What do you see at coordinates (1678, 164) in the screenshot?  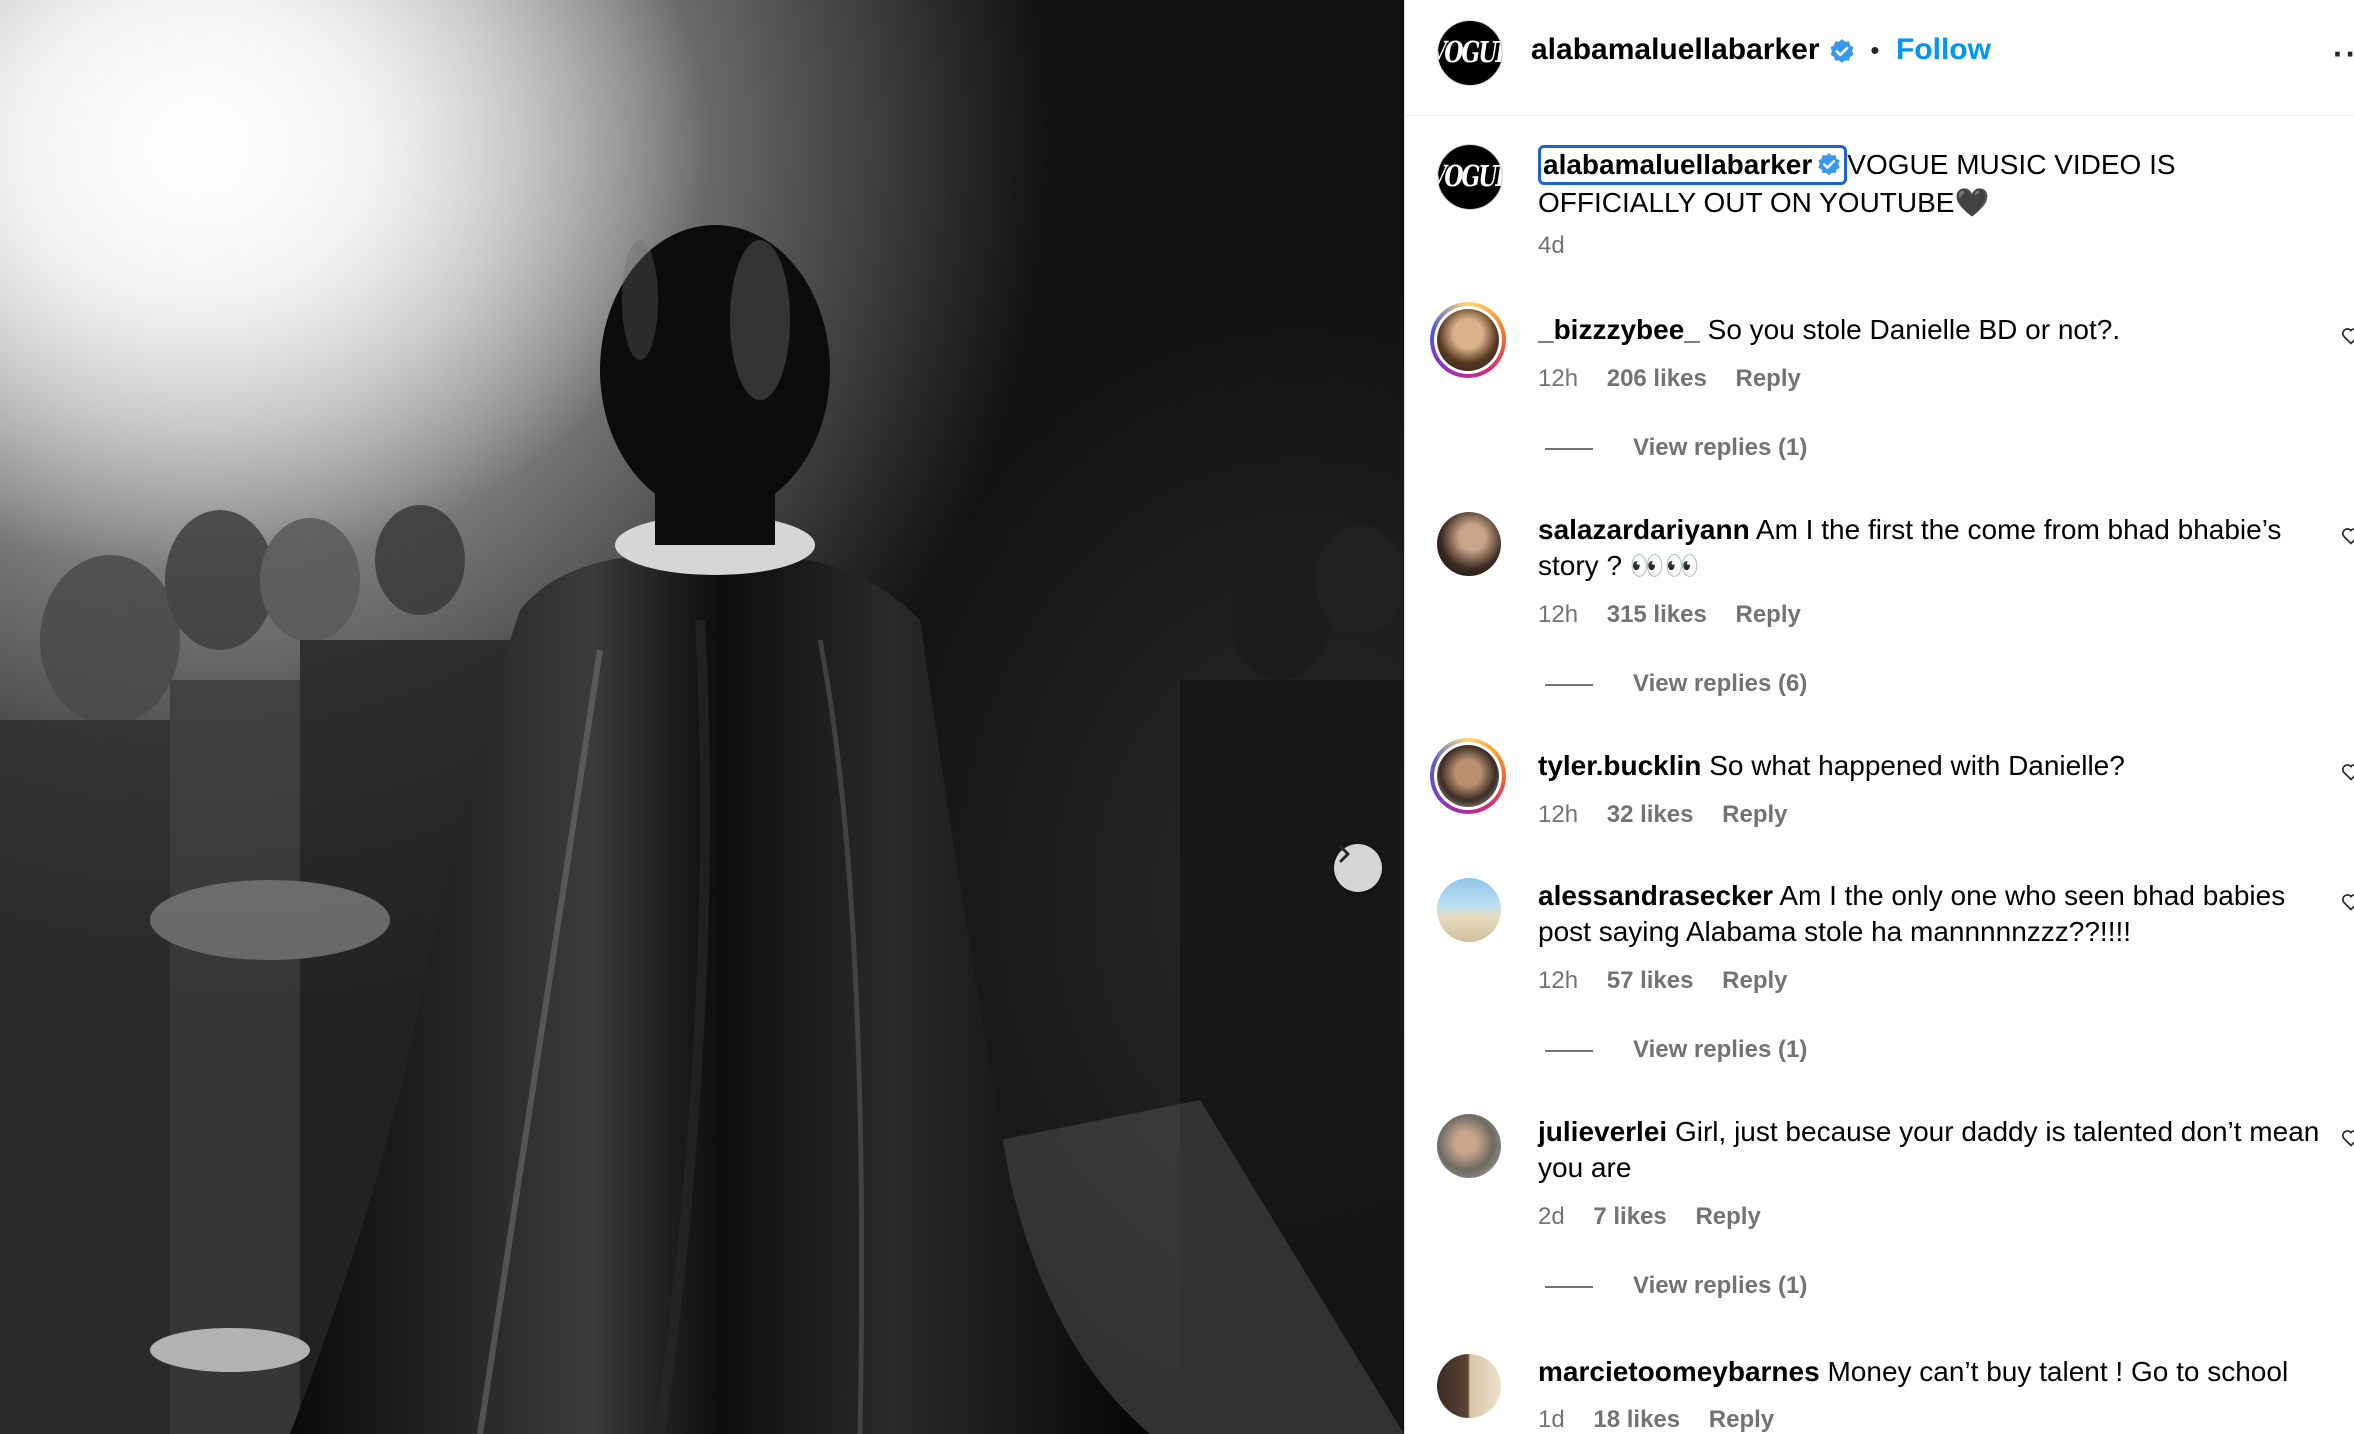 I see `caption-username: alabamaluellabarker` at bounding box center [1678, 164].